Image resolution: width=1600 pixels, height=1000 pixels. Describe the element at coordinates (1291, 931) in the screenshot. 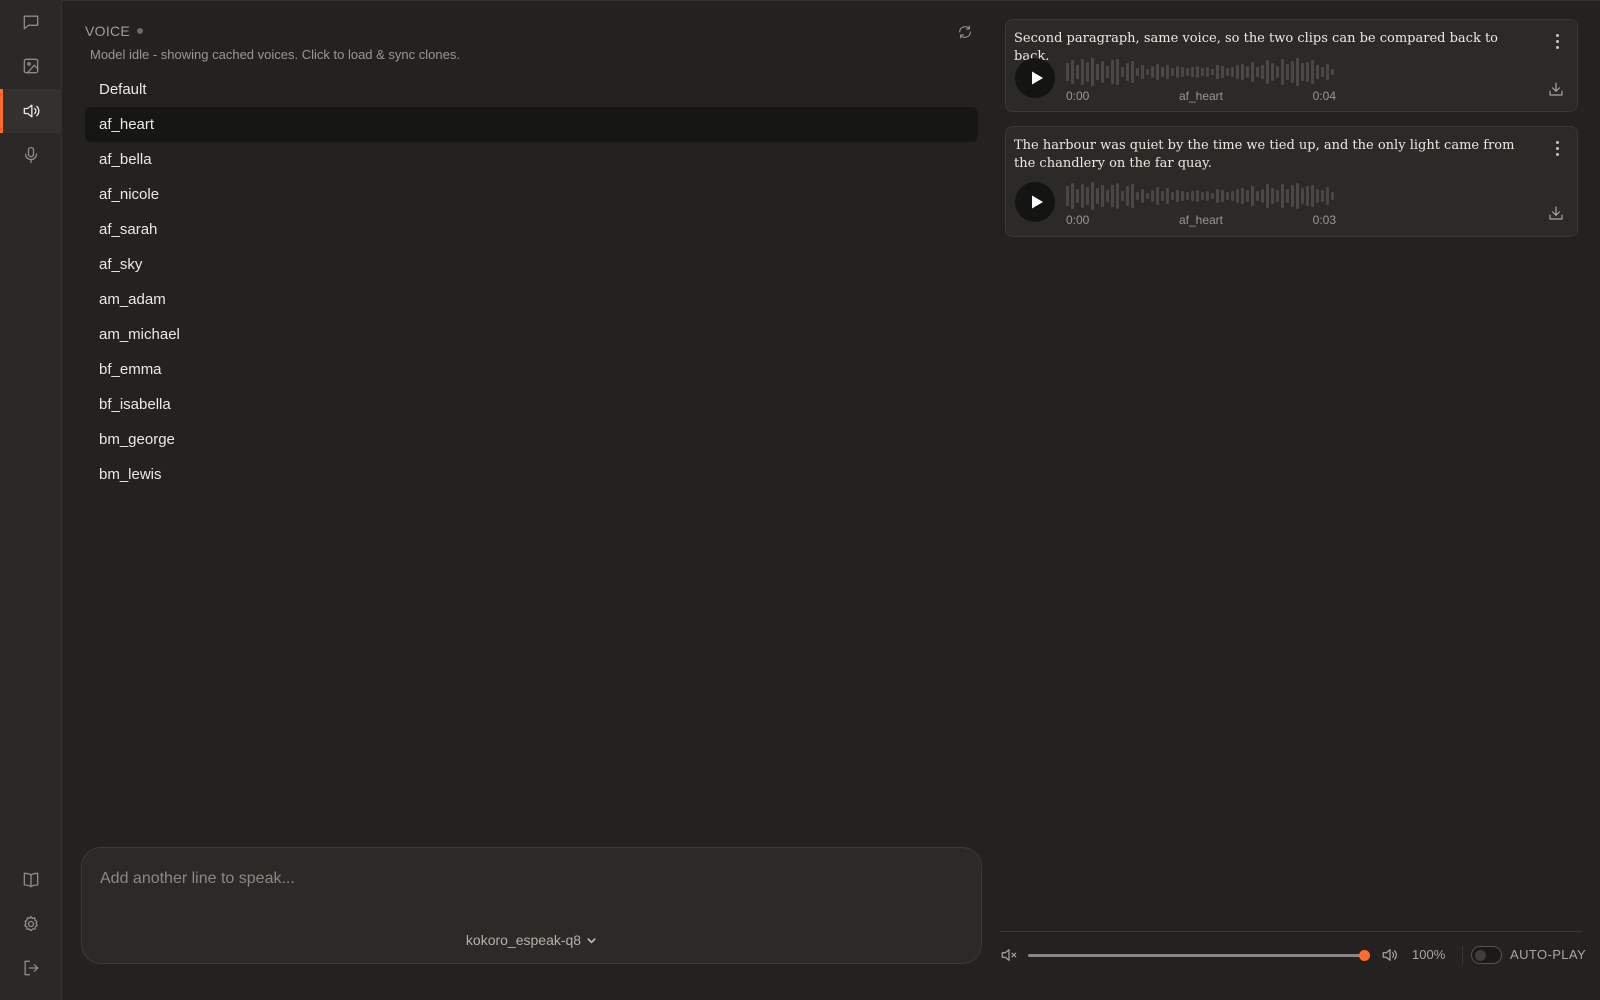

I see `player-bar-divider` at that location.